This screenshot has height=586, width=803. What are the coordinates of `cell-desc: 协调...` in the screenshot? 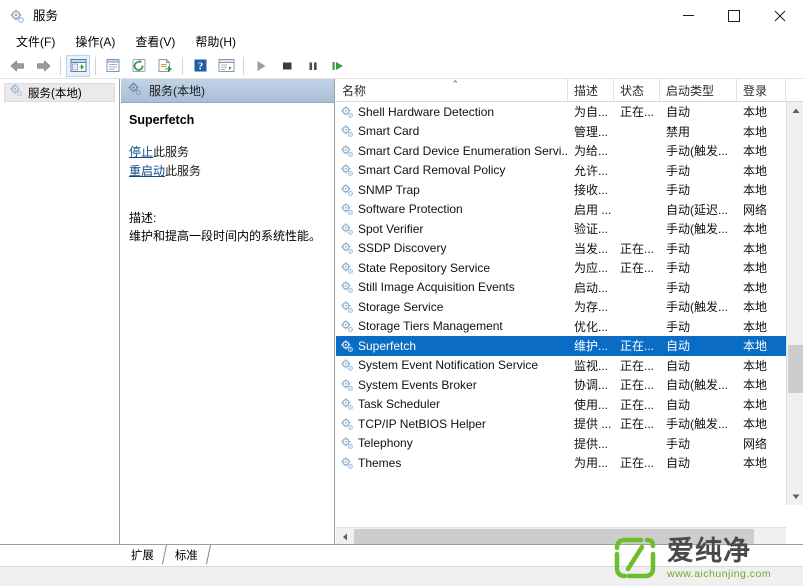 It's located at (591, 385).